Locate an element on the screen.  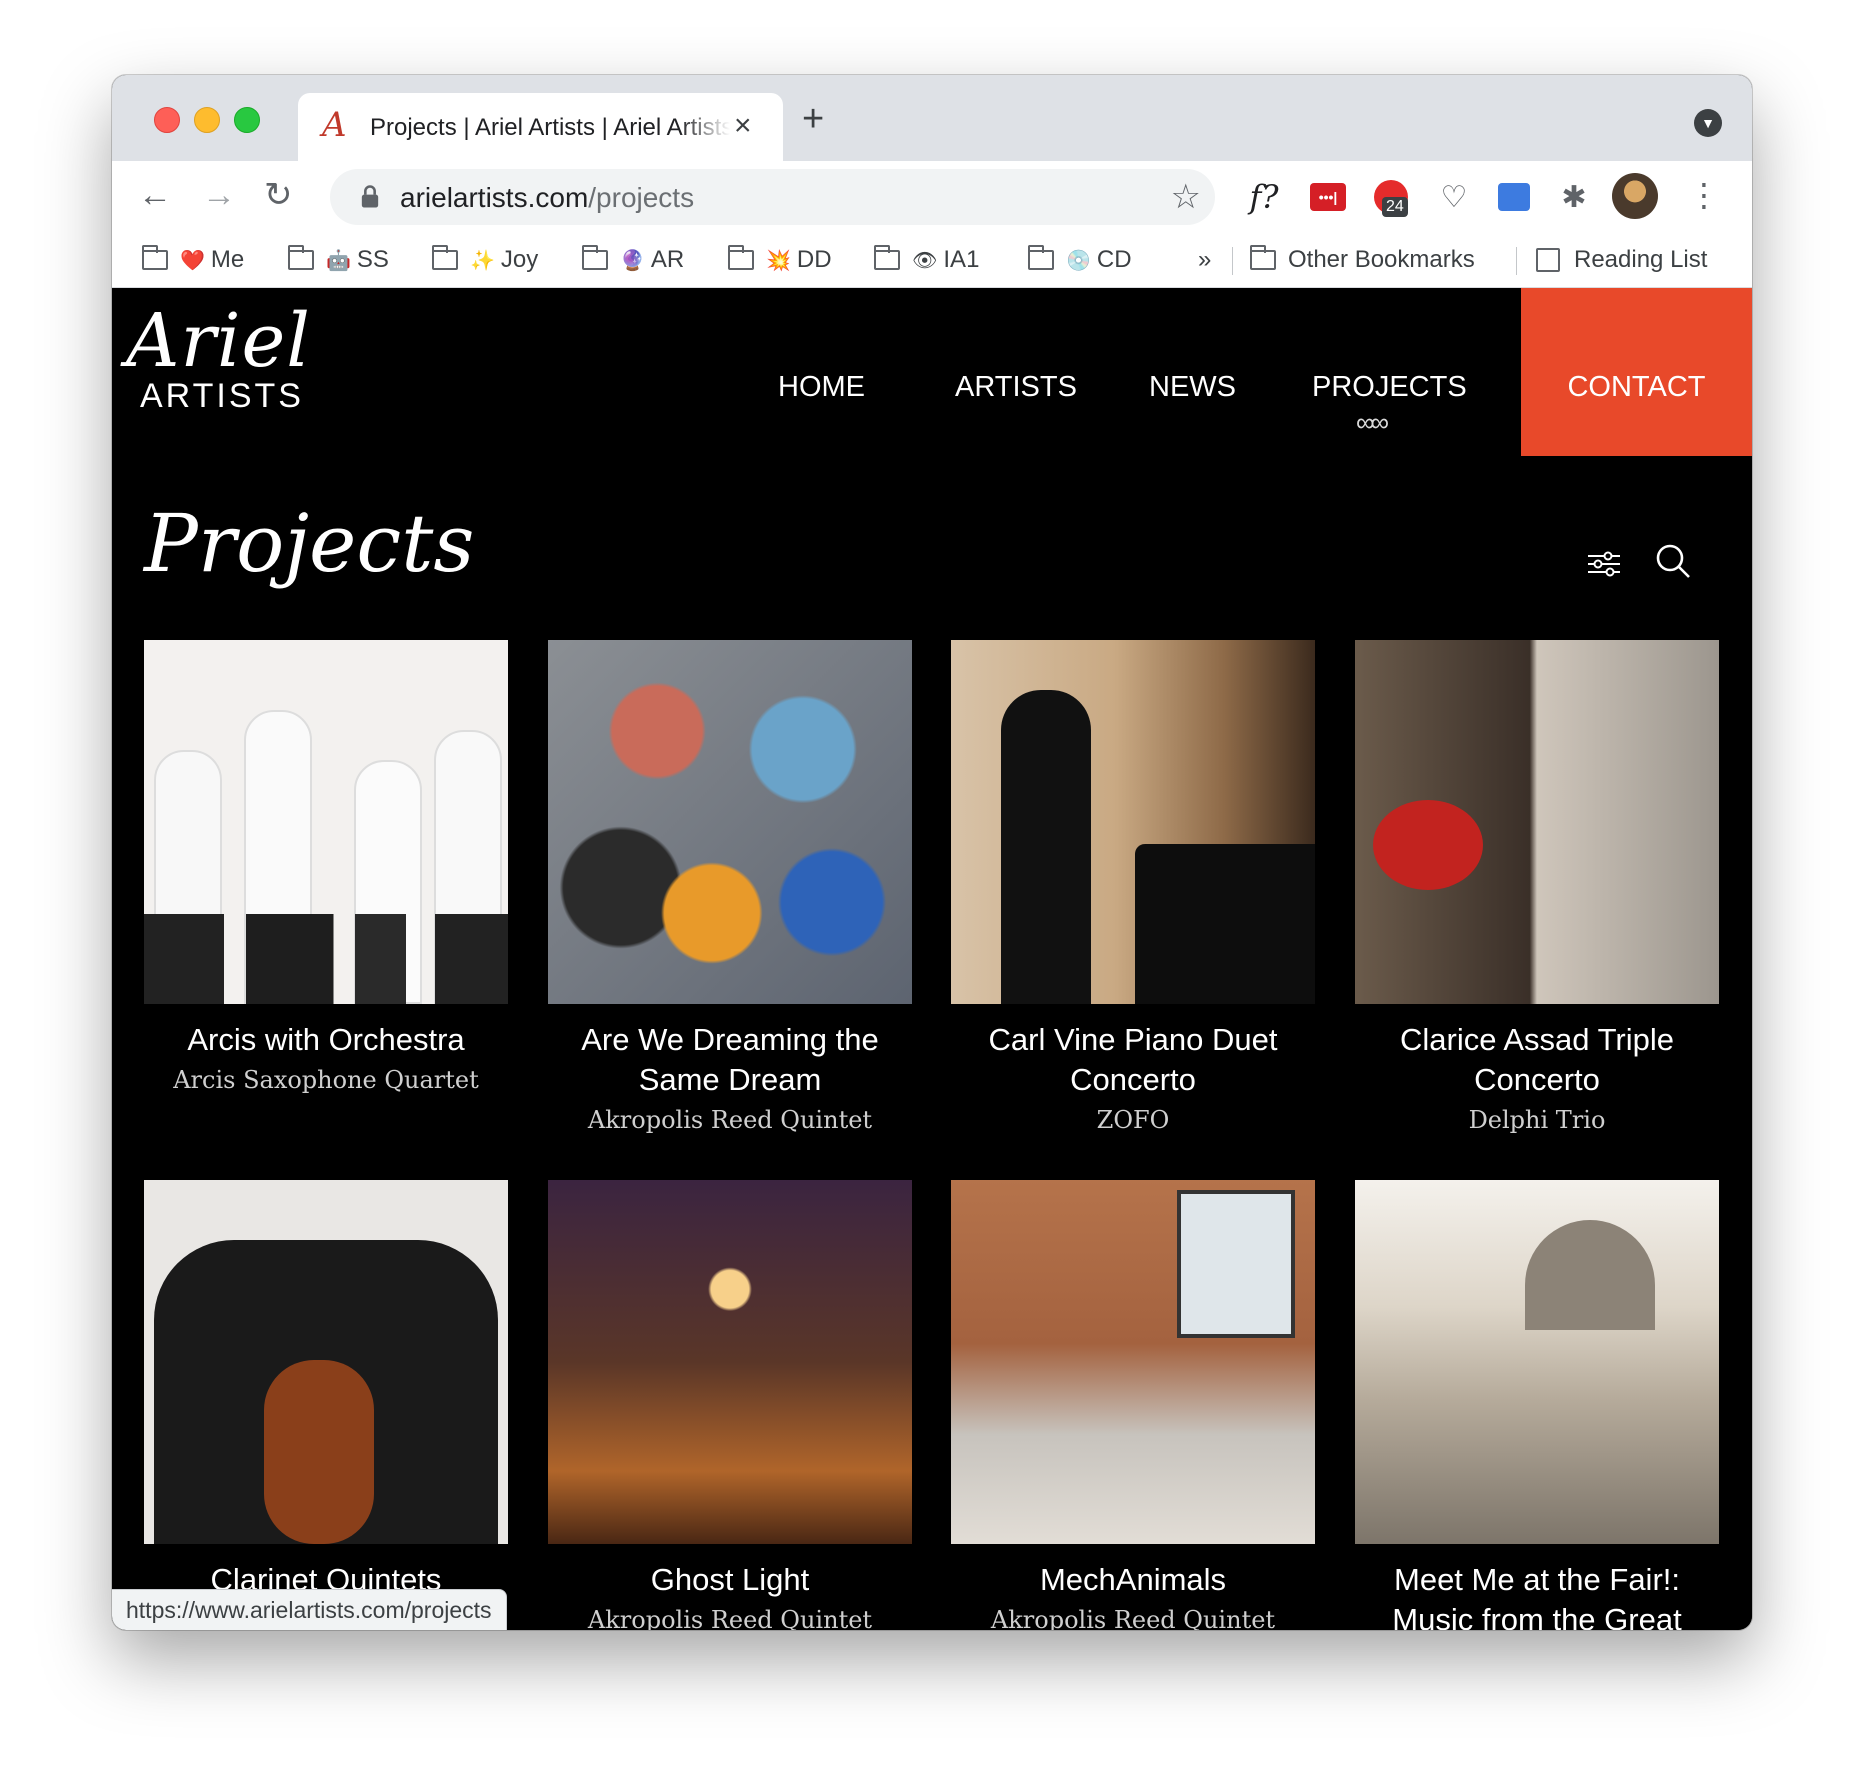
project-card: Clarice Assad Triple Concerto Delphi Trio is located at coordinates (1537, 890).